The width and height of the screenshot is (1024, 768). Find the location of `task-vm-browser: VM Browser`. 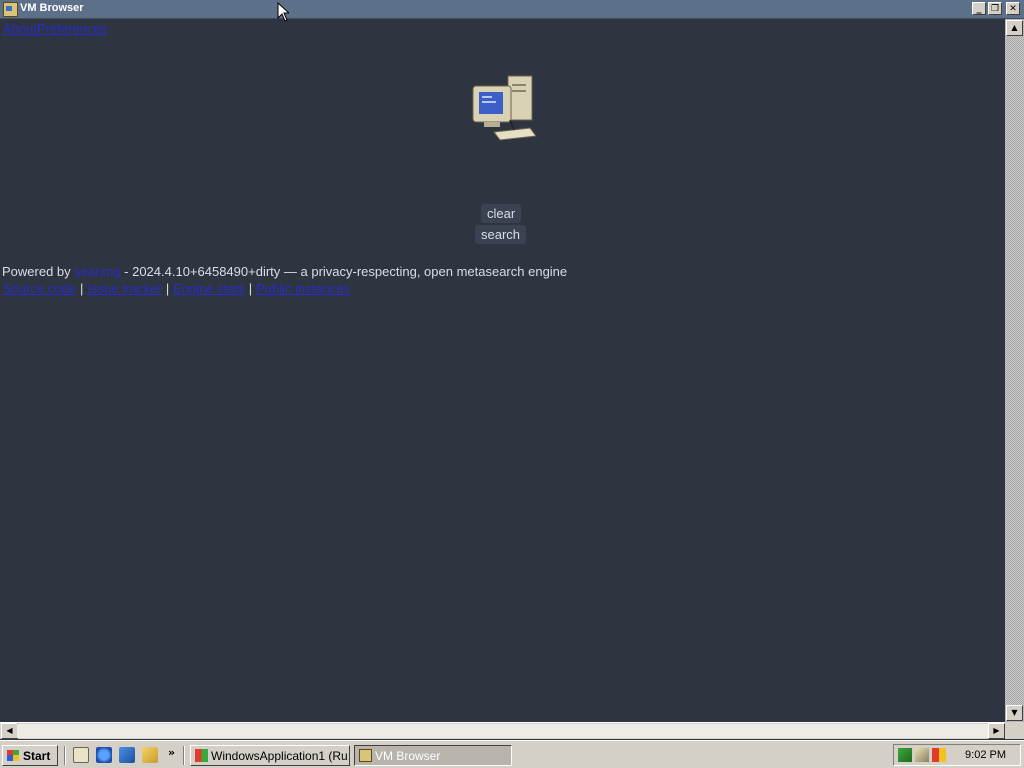

task-vm-browser: VM Browser is located at coordinates (433, 755).